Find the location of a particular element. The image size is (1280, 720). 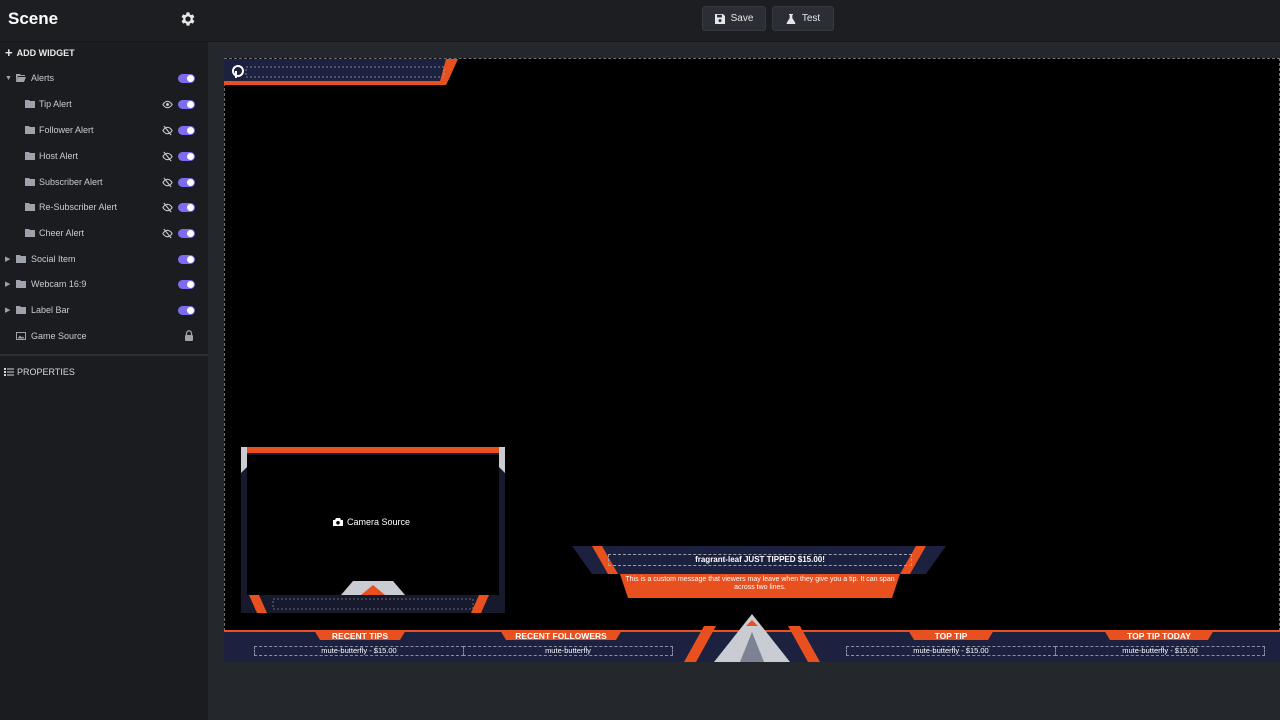

sidebar-item-label: Re-Subscriber Alert is located at coordinates (78, 207).